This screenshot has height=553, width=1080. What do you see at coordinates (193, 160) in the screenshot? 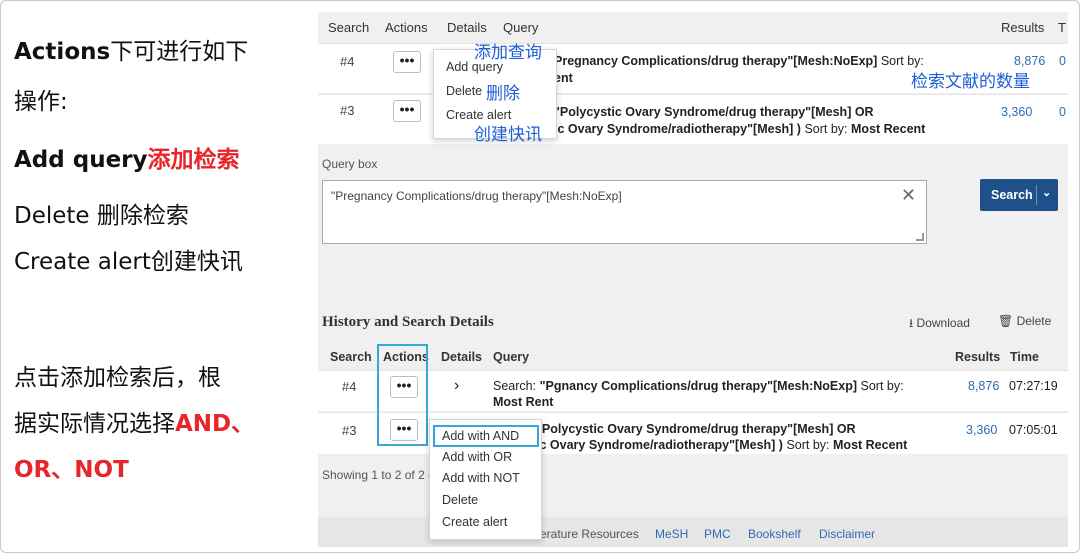
I see `add-query-cn: 添加检索` at bounding box center [193, 160].